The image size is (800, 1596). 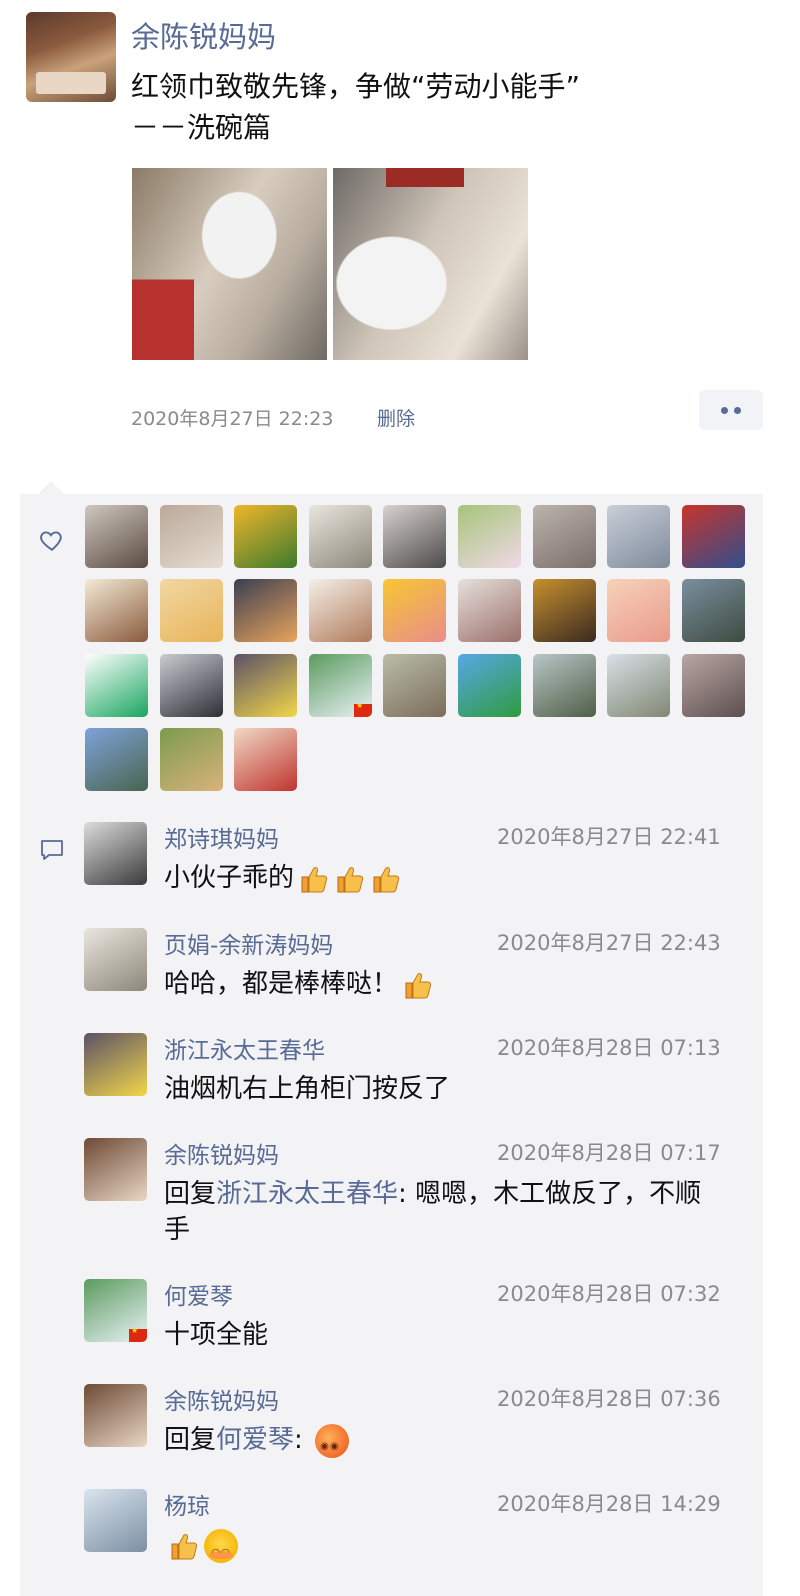 I want to click on comment-body: 油烟机右上角柜门按反了, so click(x=307, y=1089).